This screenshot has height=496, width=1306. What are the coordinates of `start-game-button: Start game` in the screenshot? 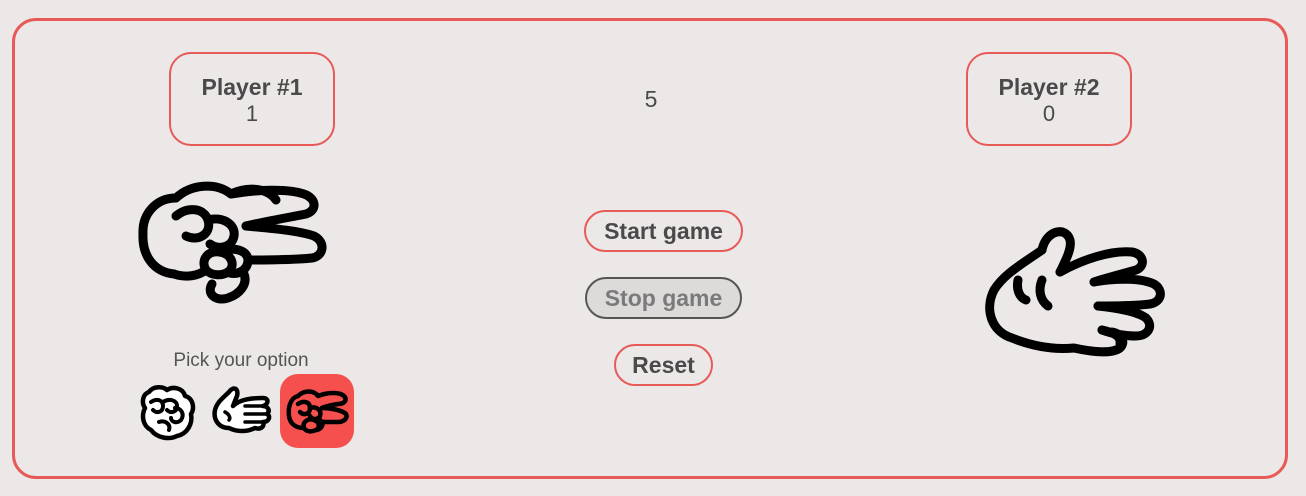 It's located at (663, 231).